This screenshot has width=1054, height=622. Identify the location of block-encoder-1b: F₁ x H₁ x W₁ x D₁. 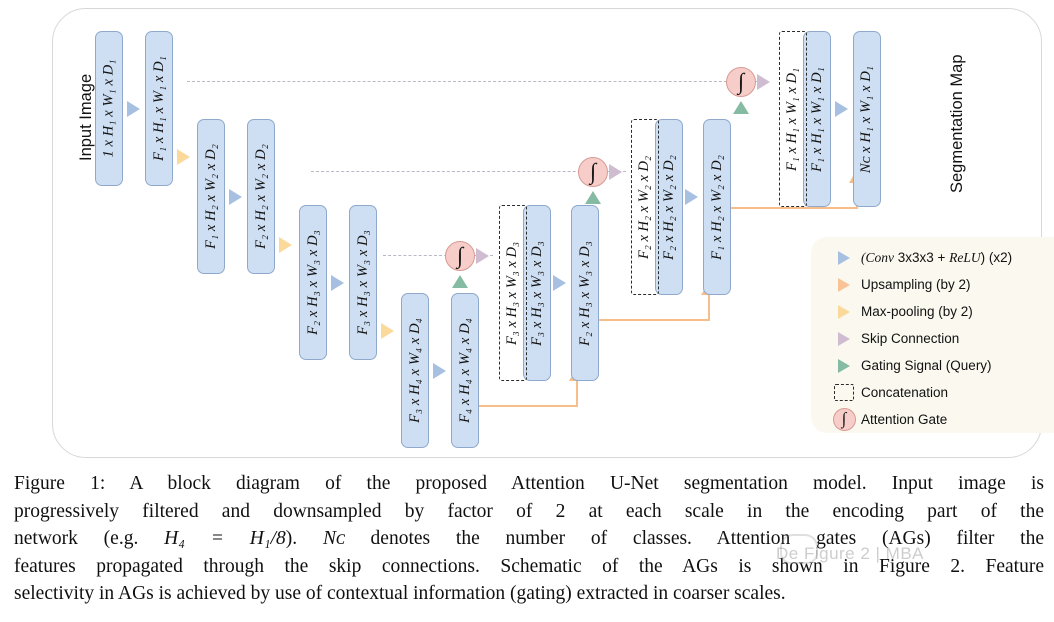
(159, 108).